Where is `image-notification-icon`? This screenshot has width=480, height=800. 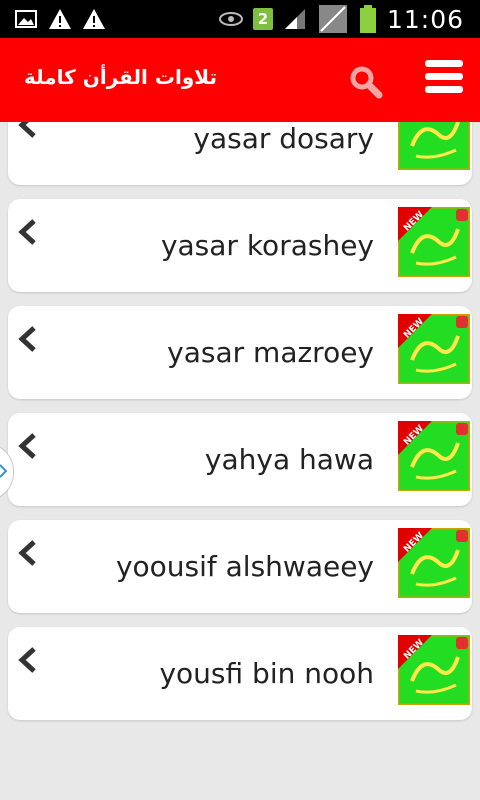
image-notification-icon is located at coordinates (26, 19).